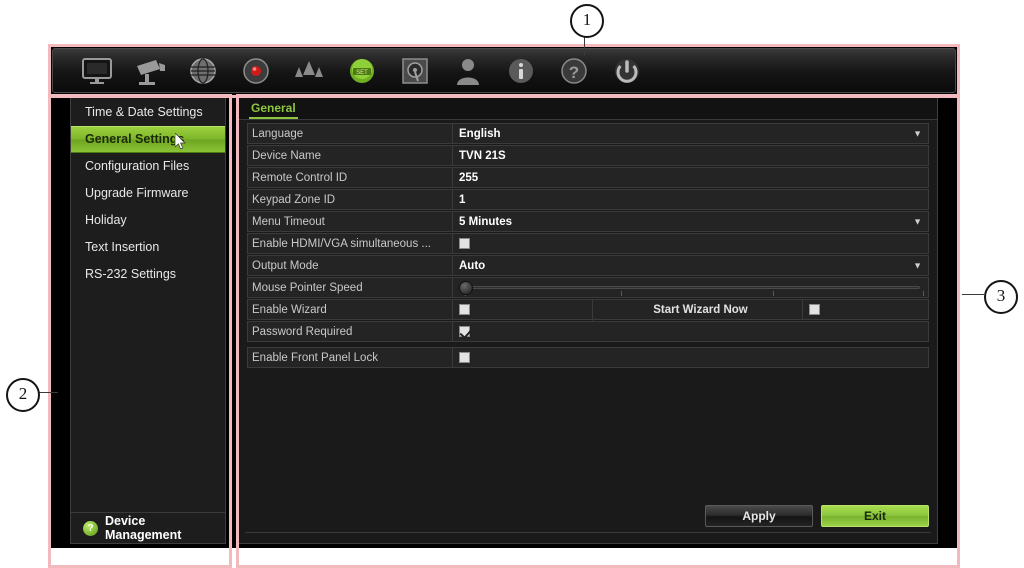 This screenshot has width=1024, height=568. Describe the element at coordinates (143, 528) in the screenshot. I see `device-management-label: Device Management` at that location.